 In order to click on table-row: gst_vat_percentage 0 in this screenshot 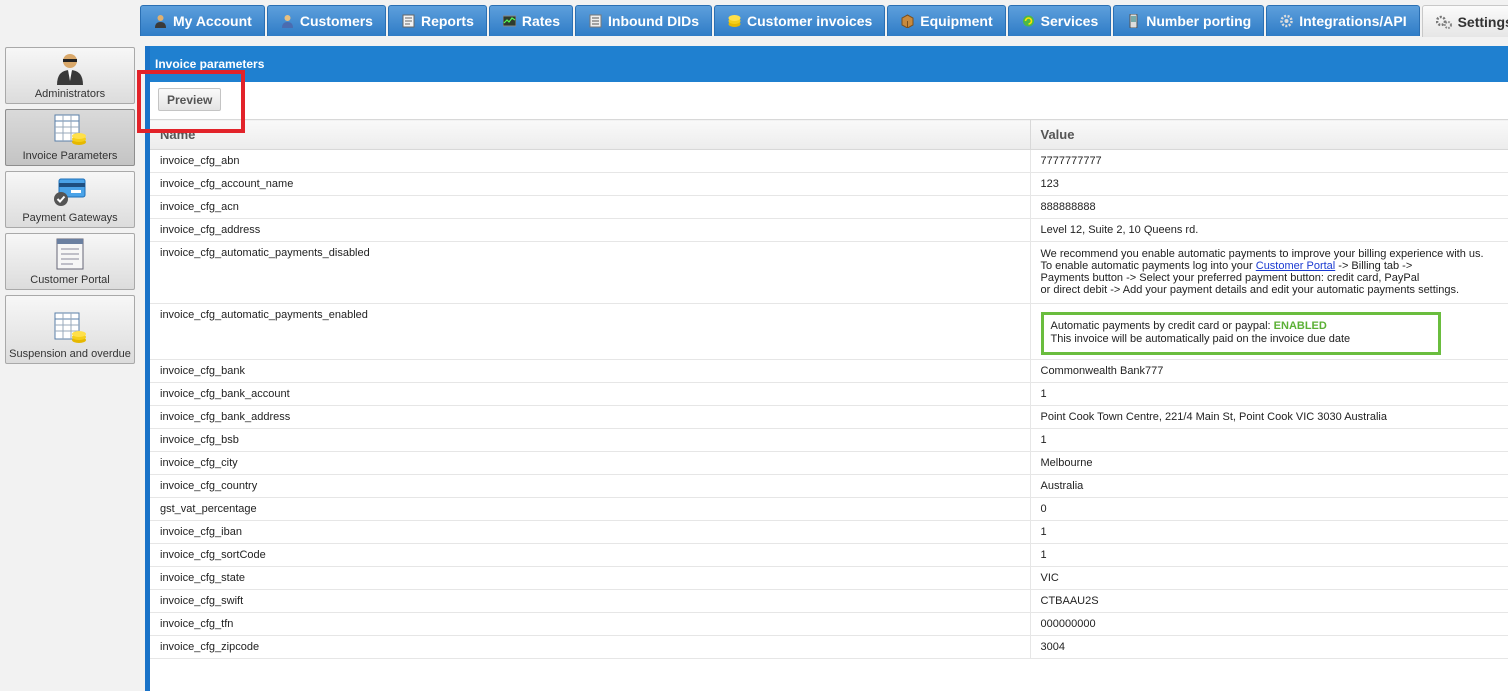, I will do `click(829, 509)`.